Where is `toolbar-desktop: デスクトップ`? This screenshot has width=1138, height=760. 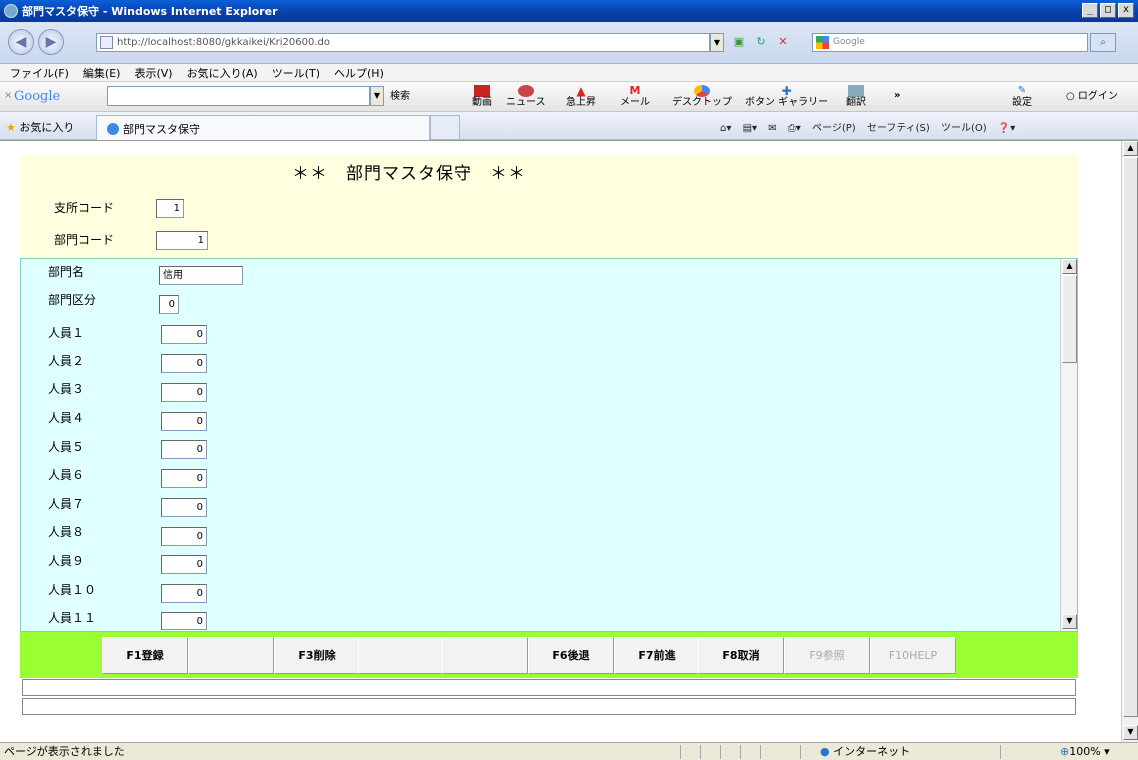
toolbar-desktop: デスクトップ is located at coordinates (702, 97).